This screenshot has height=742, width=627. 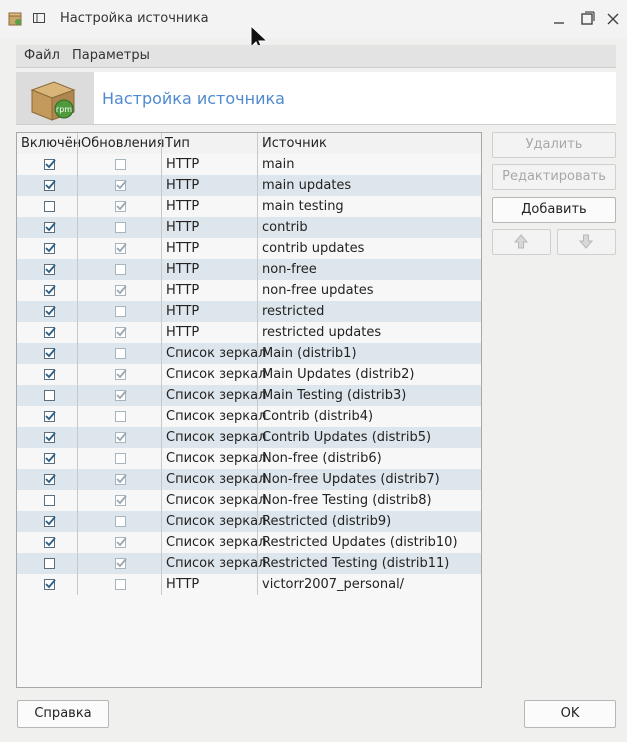 I want to click on edit-button: Редактировать, so click(x=554, y=177).